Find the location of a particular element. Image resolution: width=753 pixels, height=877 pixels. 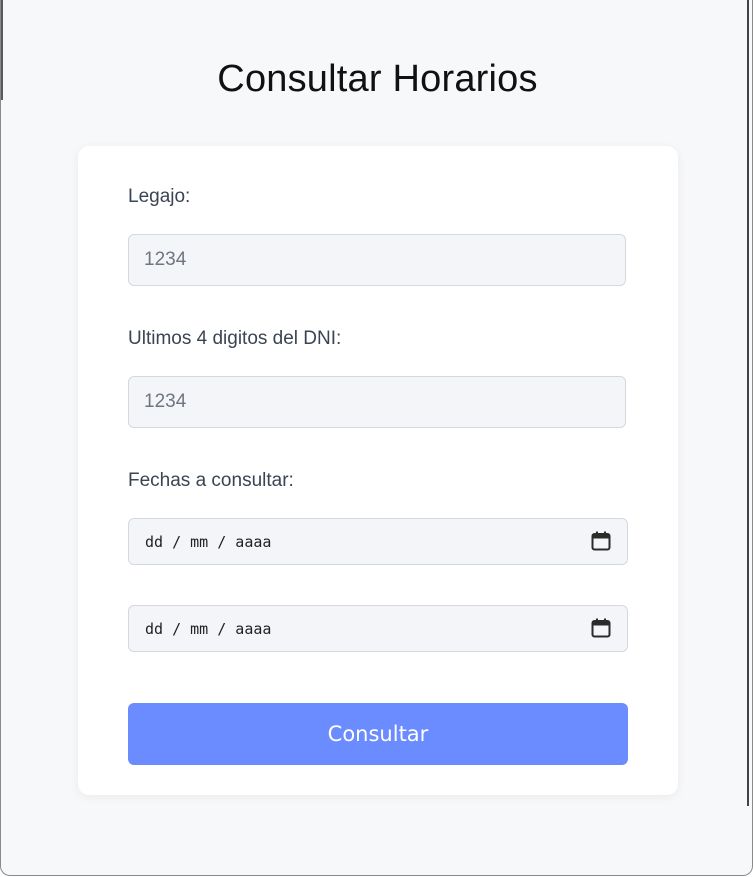

date-to-placeholder: dd / mm / aaaa is located at coordinates (208, 629).